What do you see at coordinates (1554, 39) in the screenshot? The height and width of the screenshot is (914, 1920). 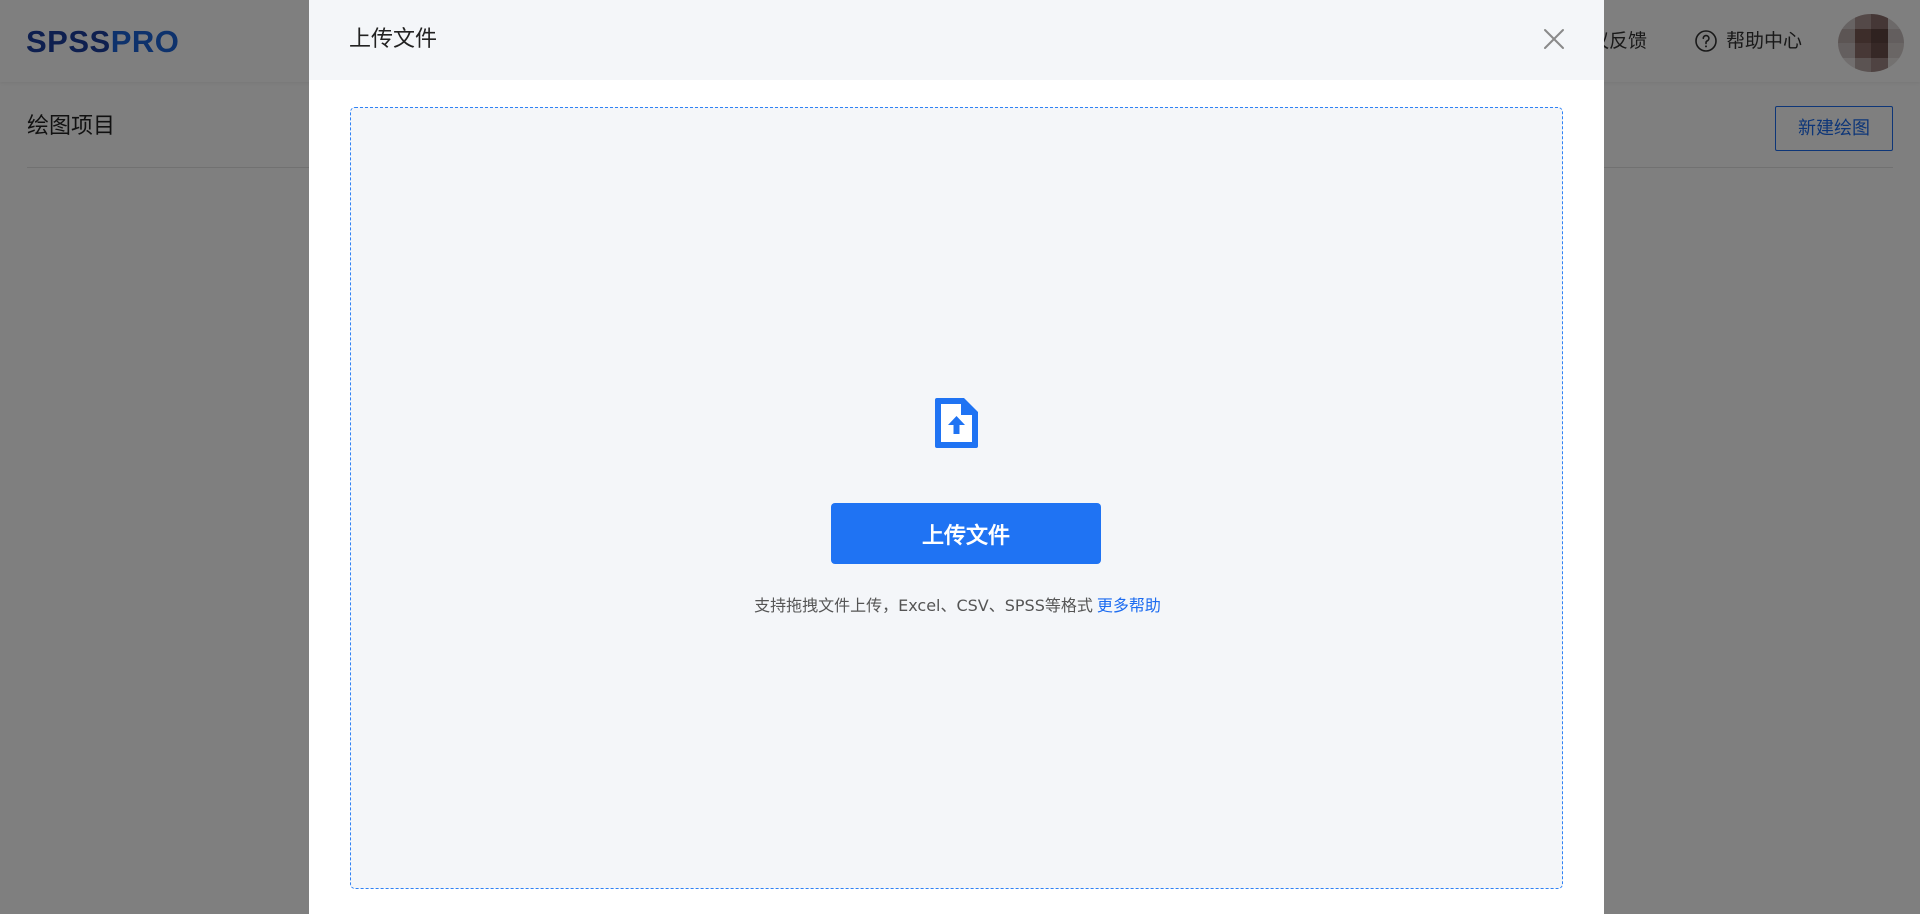 I see `close-icon` at bounding box center [1554, 39].